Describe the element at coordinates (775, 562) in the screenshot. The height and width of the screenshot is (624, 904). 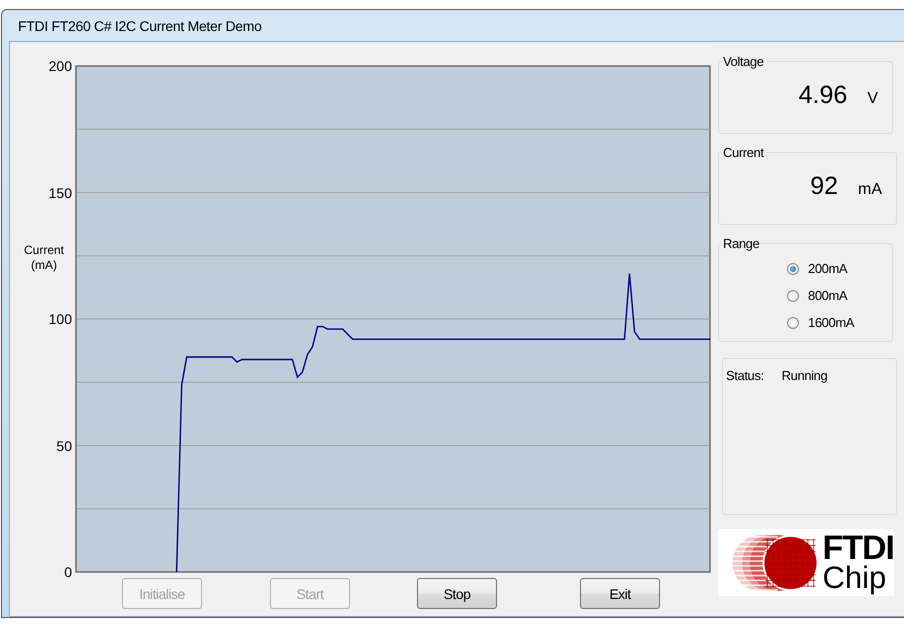
I see `sphere-logo-icon` at that location.